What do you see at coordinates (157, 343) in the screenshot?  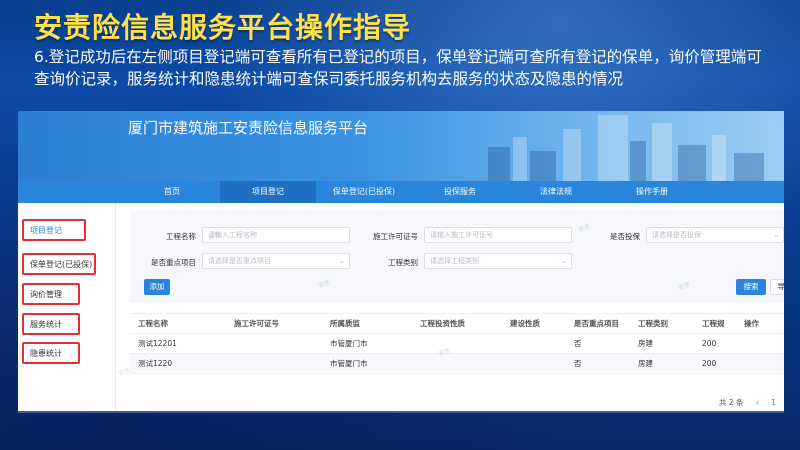 I see `cell-project-name: 测试12201` at bounding box center [157, 343].